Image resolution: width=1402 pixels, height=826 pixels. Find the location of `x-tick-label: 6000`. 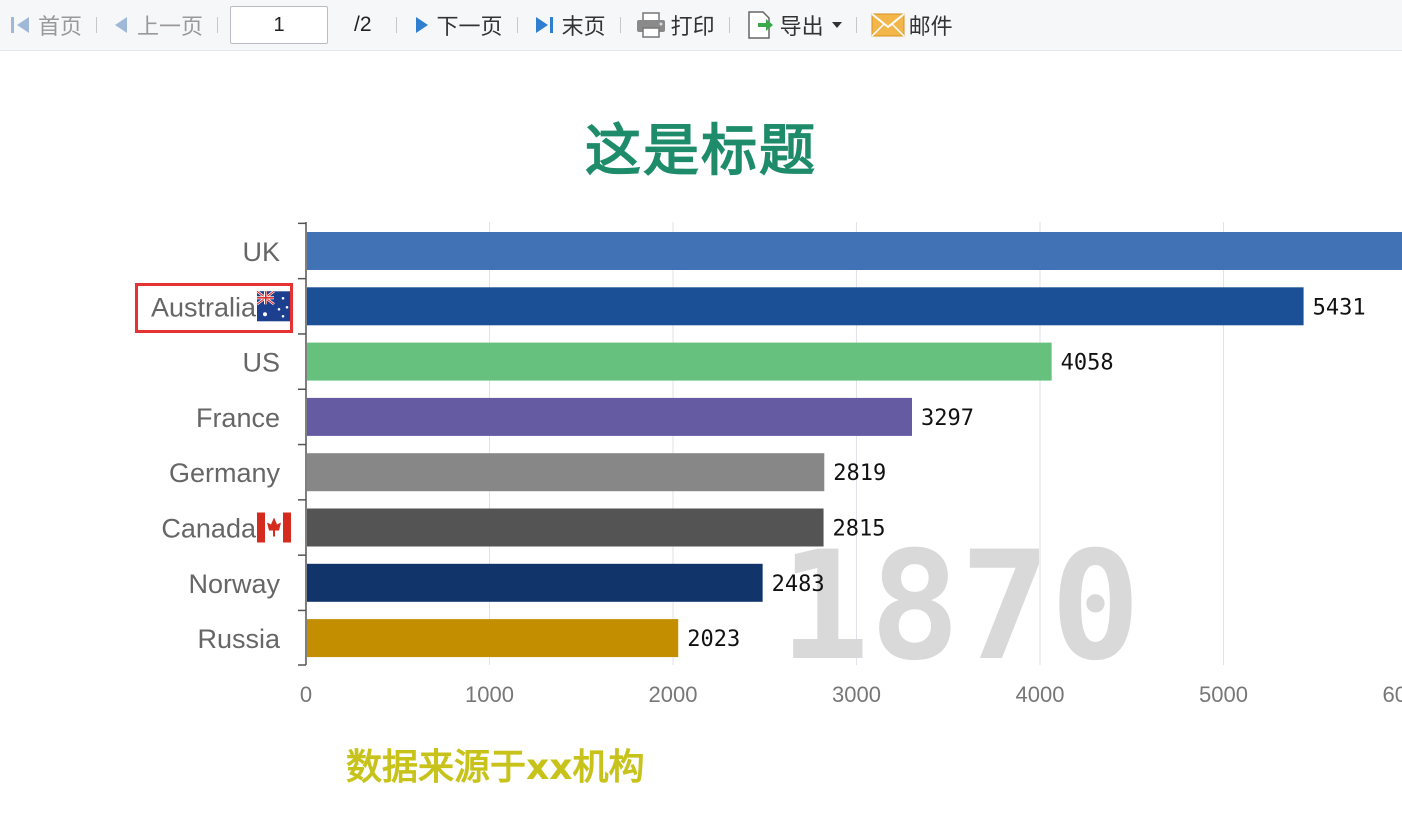

x-tick-label: 6000 is located at coordinates (1392, 694).